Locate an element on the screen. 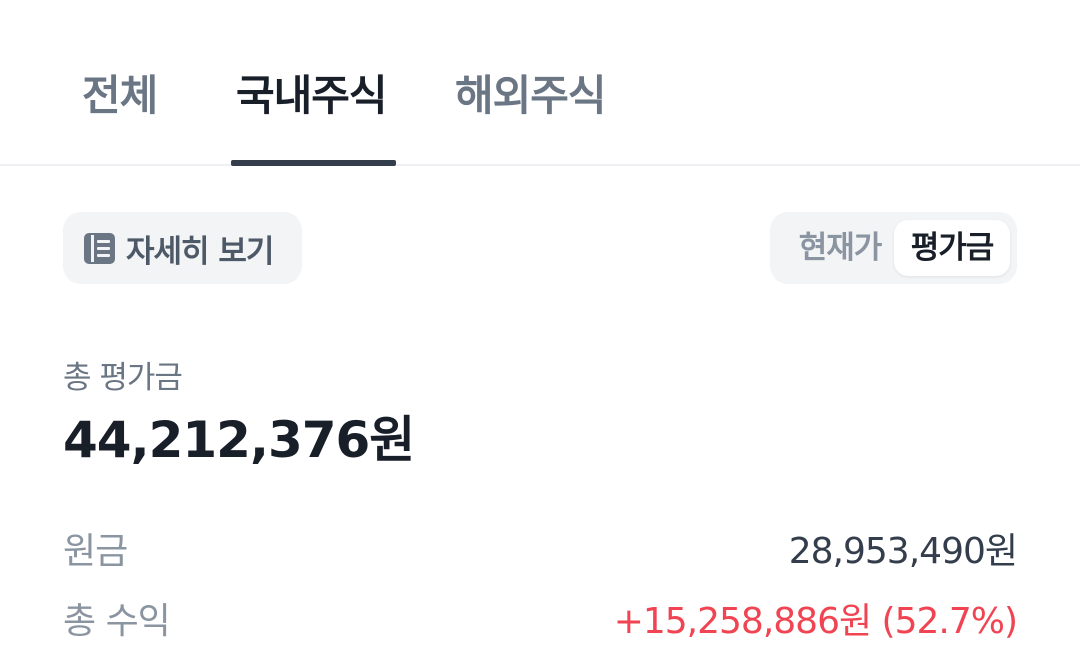  current-price-option: 현재가 is located at coordinates (840, 248).